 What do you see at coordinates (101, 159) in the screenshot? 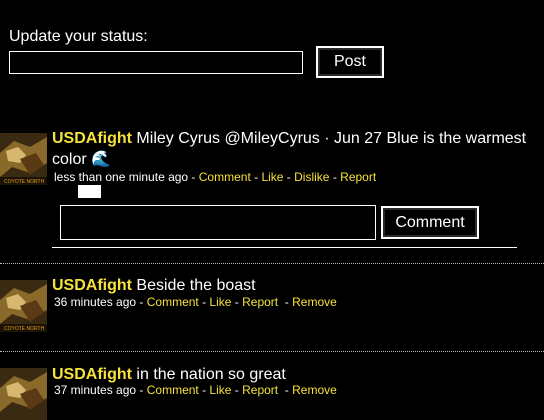
I see `wave-icon: 🌊` at bounding box center [101, 159].